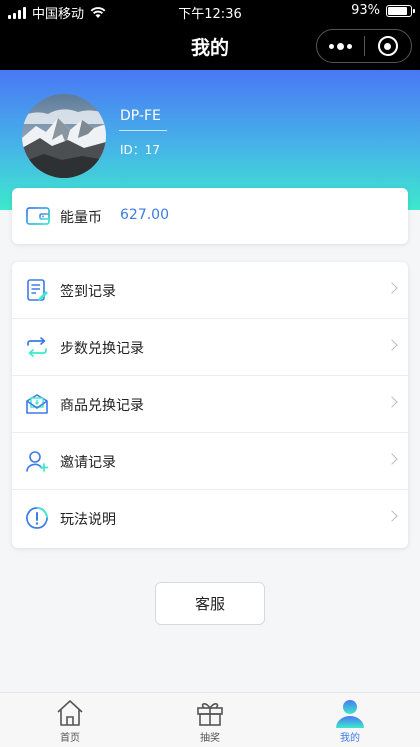  What do you see at coordinates (70, 713) in the screenshot?
I see `home-icon` at bounding box center [70, 713].